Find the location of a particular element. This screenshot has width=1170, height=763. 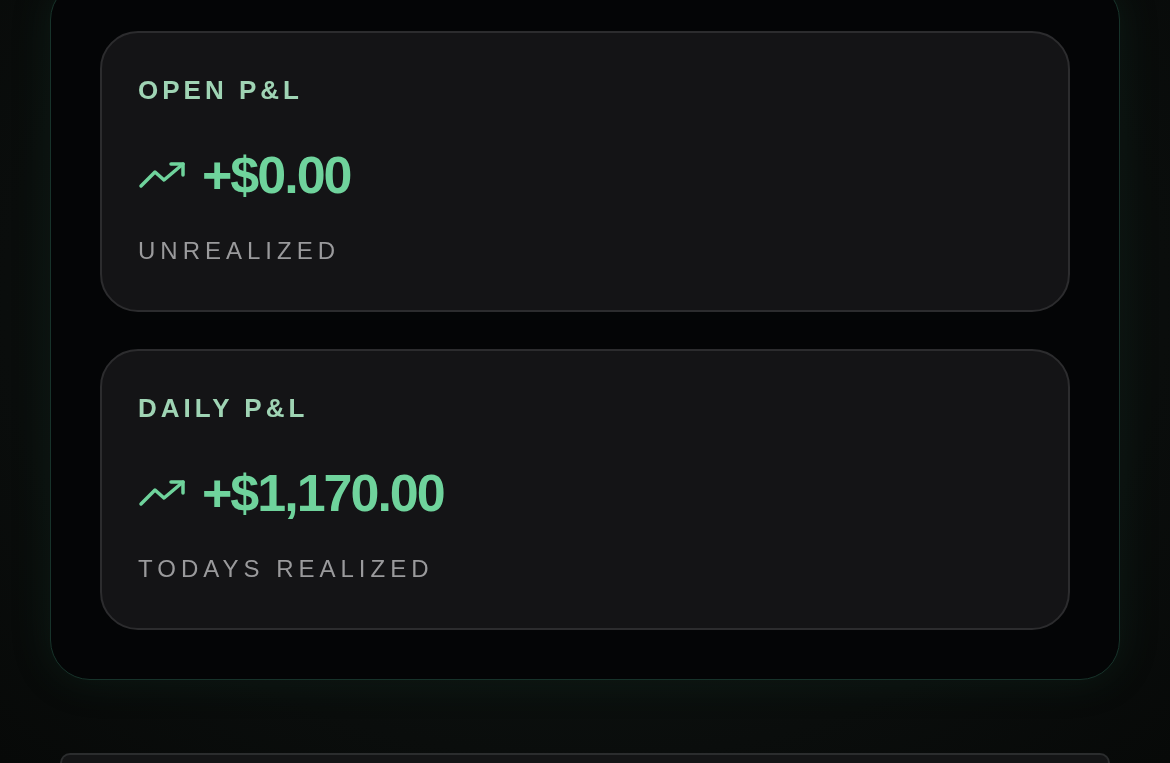

pnl-amount: +$0.00 is located at coordinates (276, 175).